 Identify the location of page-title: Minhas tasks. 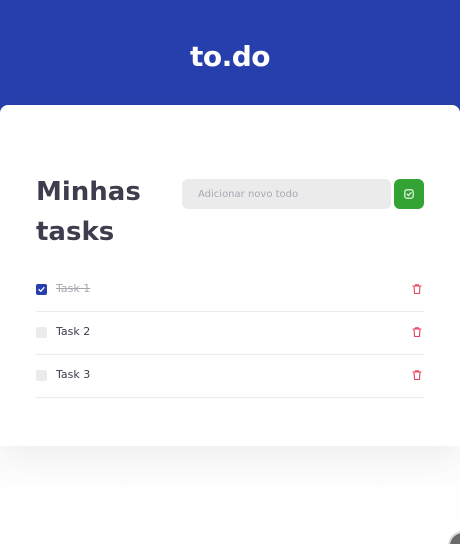
(88, 212).